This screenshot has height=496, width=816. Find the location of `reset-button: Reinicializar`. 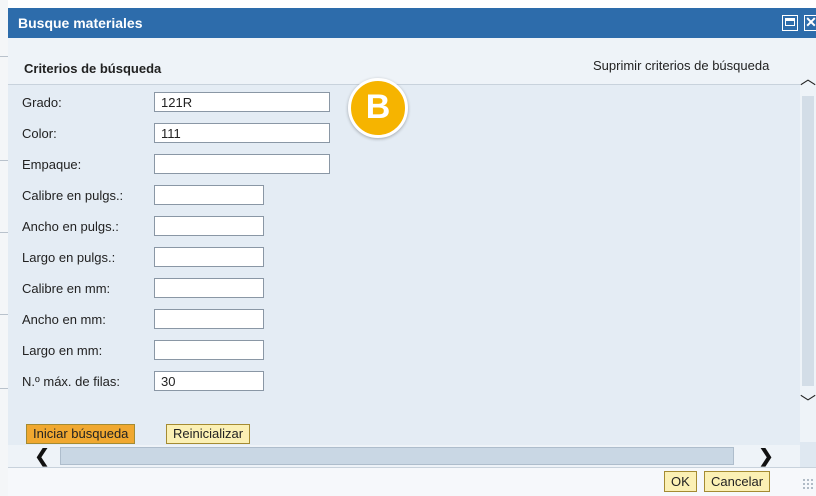

reset-button: Reinicializar is located at coordinates (208, 434).